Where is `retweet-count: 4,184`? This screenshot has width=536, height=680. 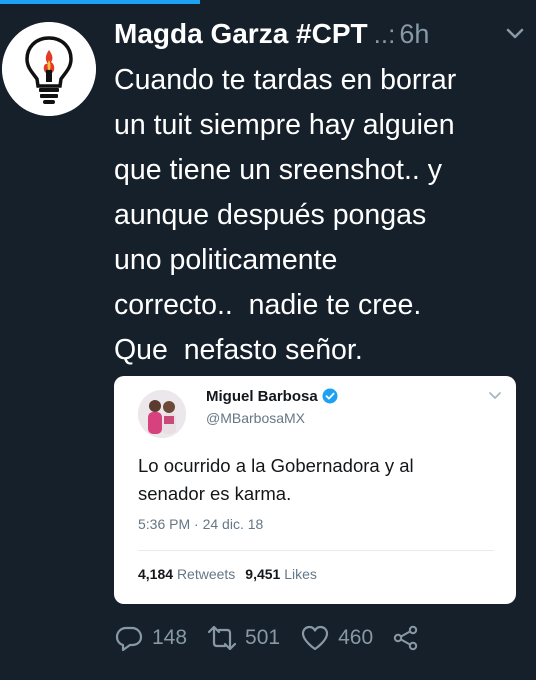 retweet-count: 4,184 is located at coordinates (155, 574).